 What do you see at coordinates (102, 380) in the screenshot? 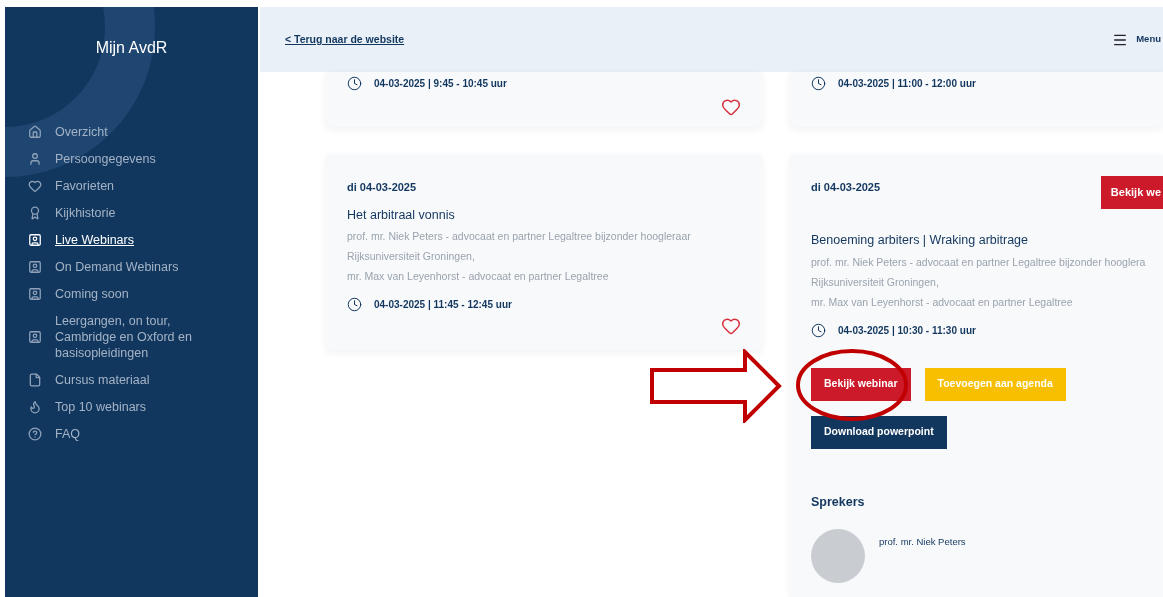
I see `sidebar-link: Cursus materiaal` at bounding box center [102, 380].